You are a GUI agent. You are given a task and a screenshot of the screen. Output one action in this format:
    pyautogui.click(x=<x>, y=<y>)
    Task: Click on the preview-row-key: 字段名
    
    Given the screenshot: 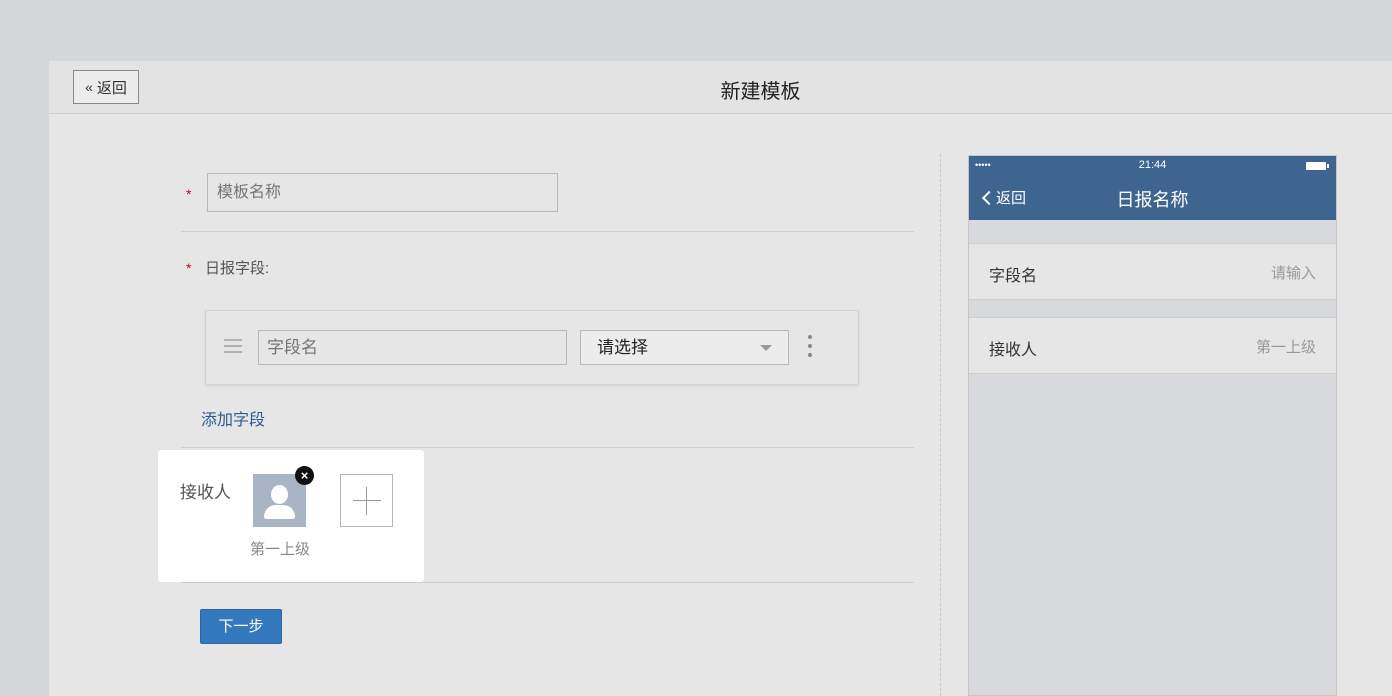 What is the action you would take?
    pyautogui.click(x=1013, y=276)
    